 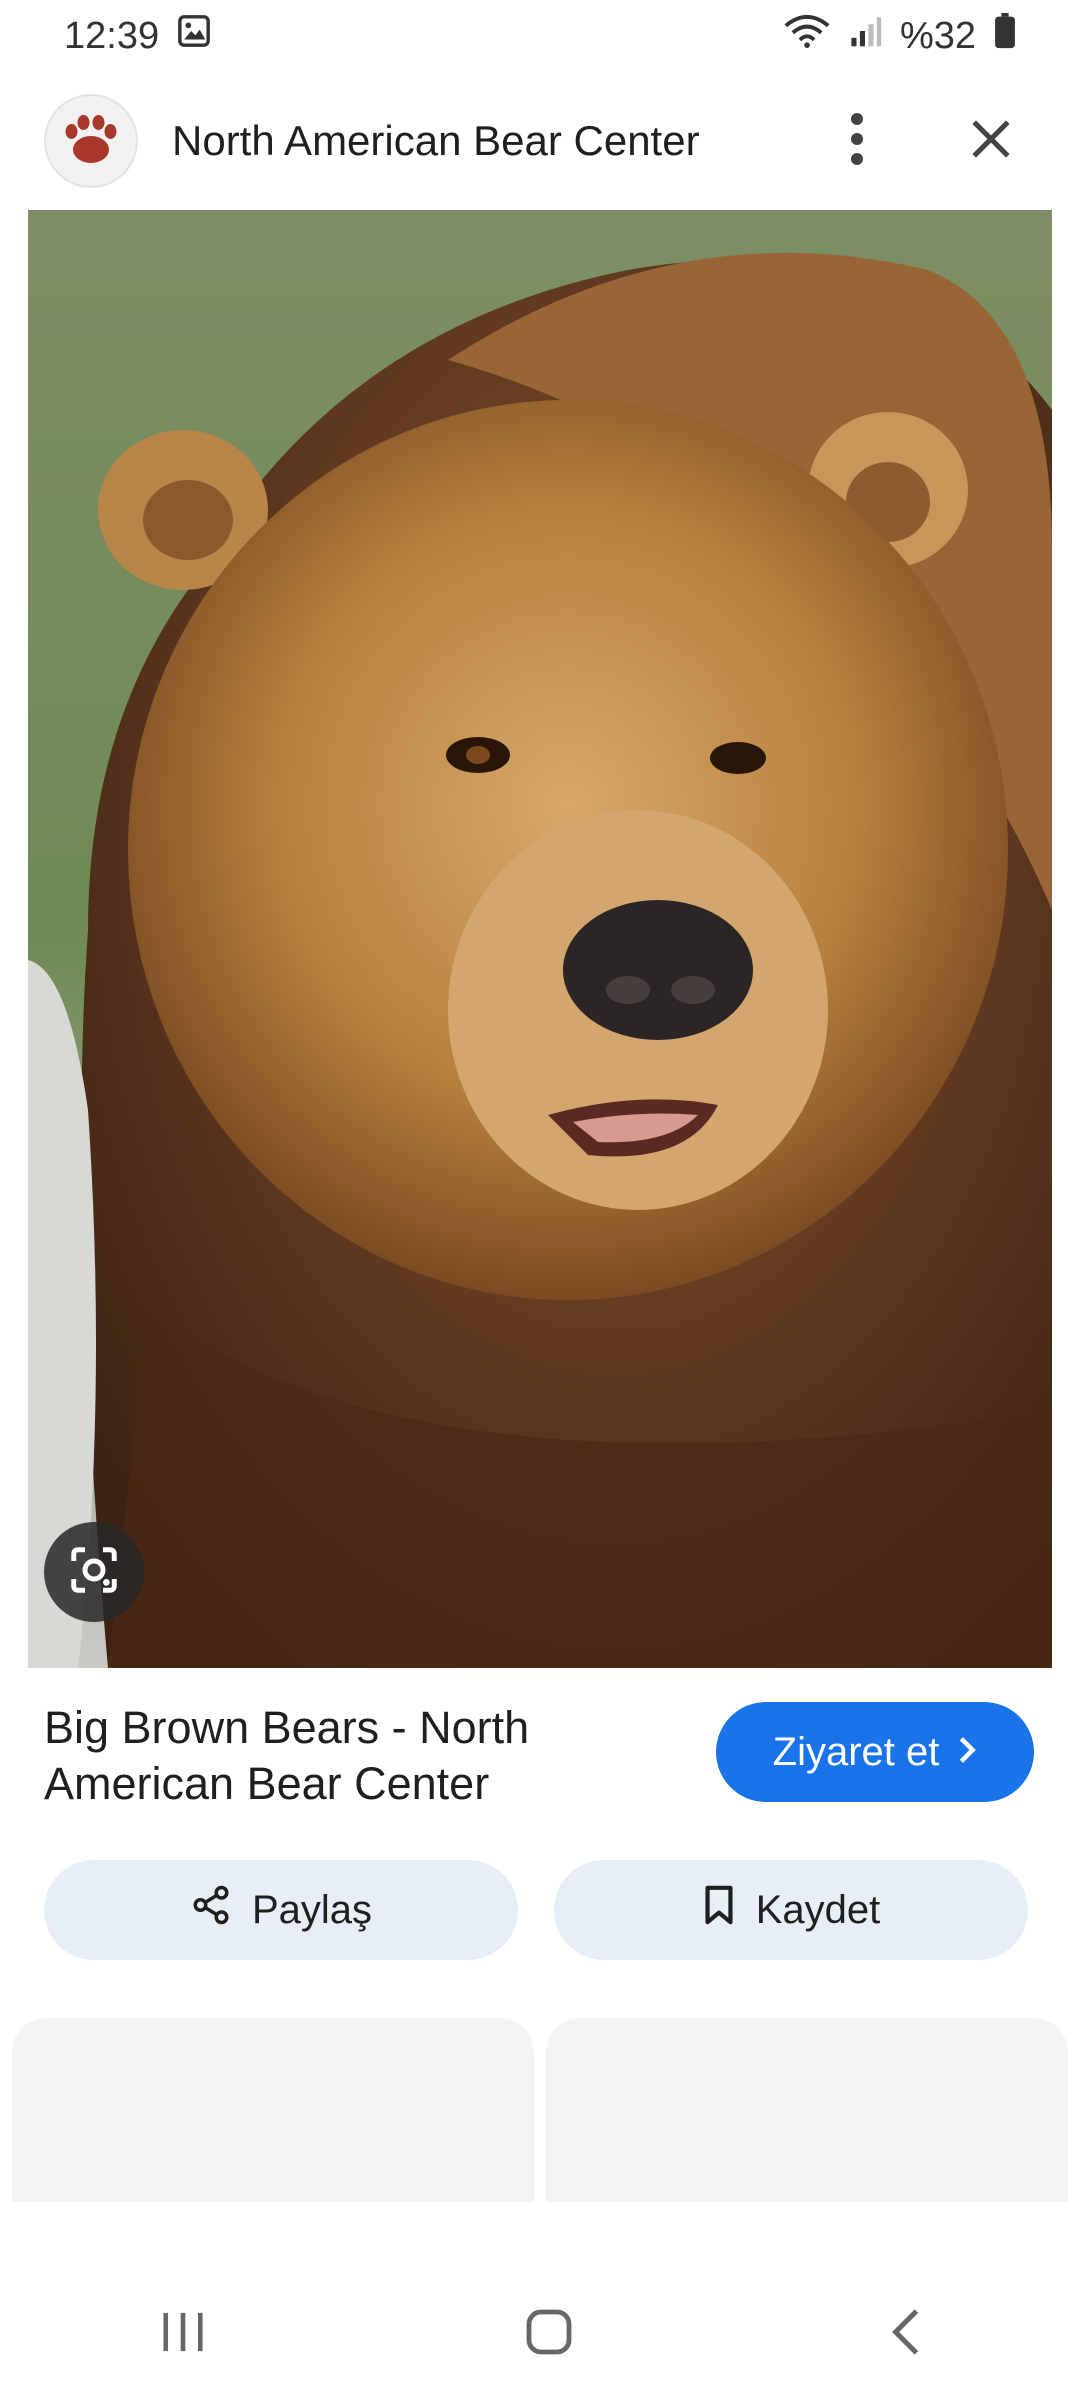 I want to click on related-card-left, so click(x=273, y=2110).